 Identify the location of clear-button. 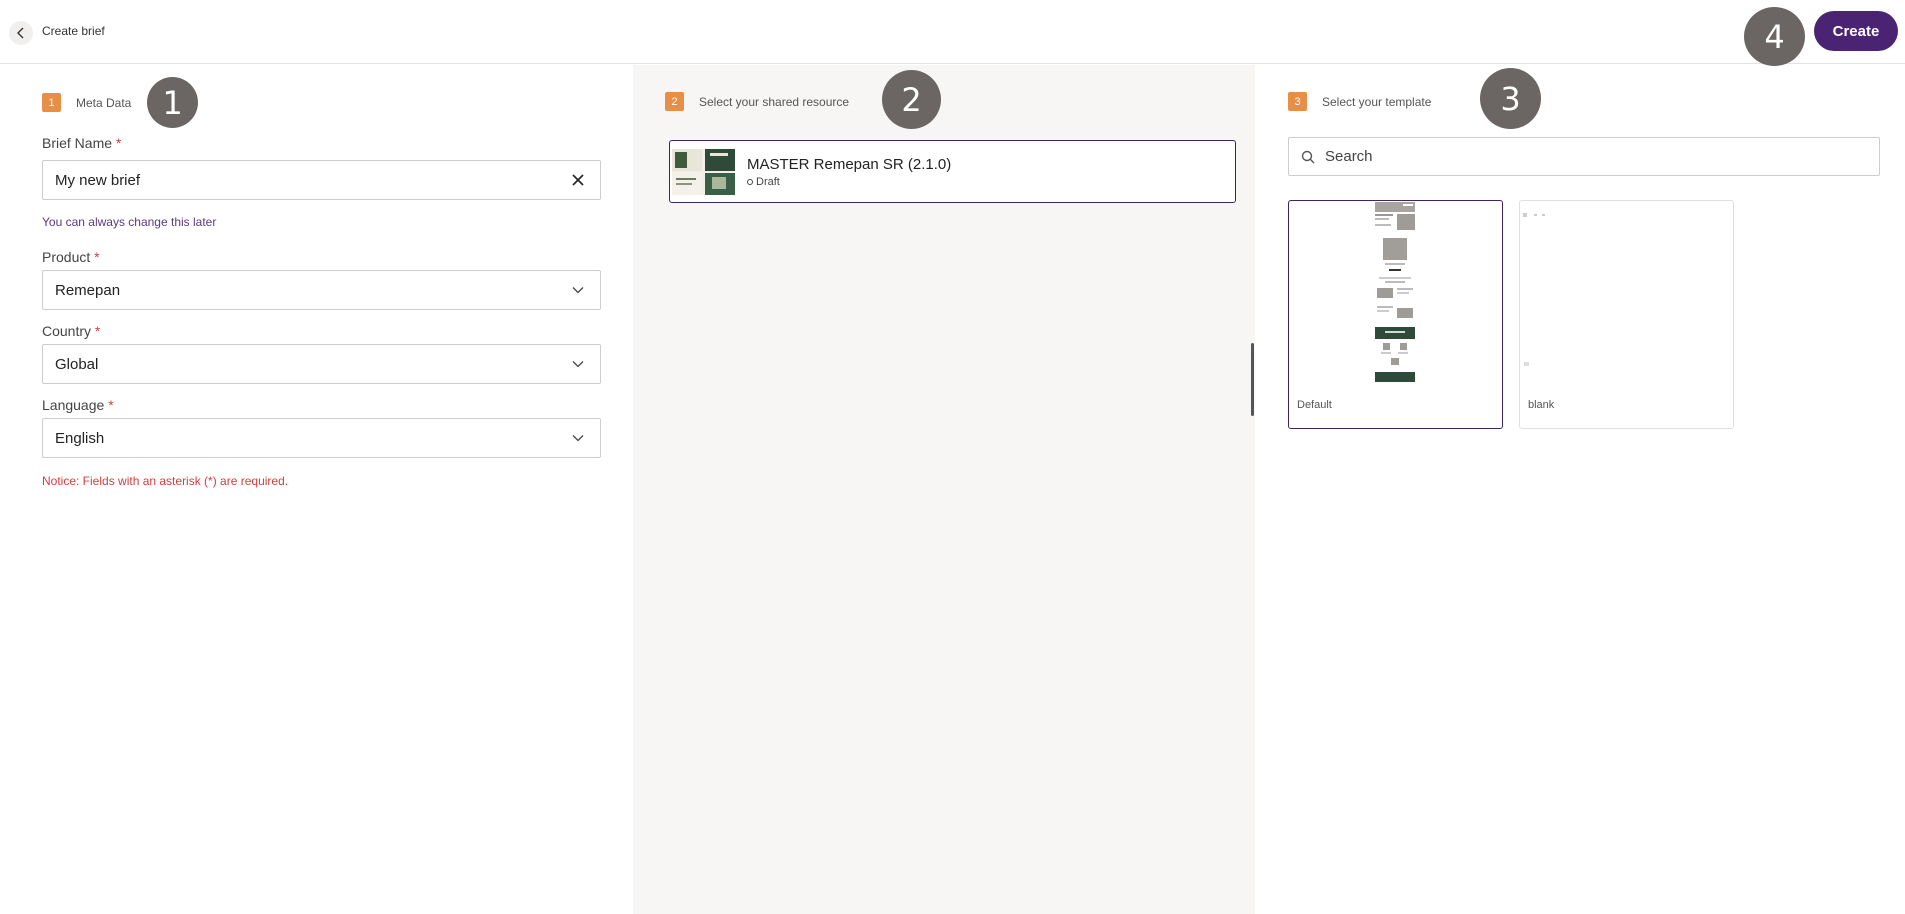
(578, 180).